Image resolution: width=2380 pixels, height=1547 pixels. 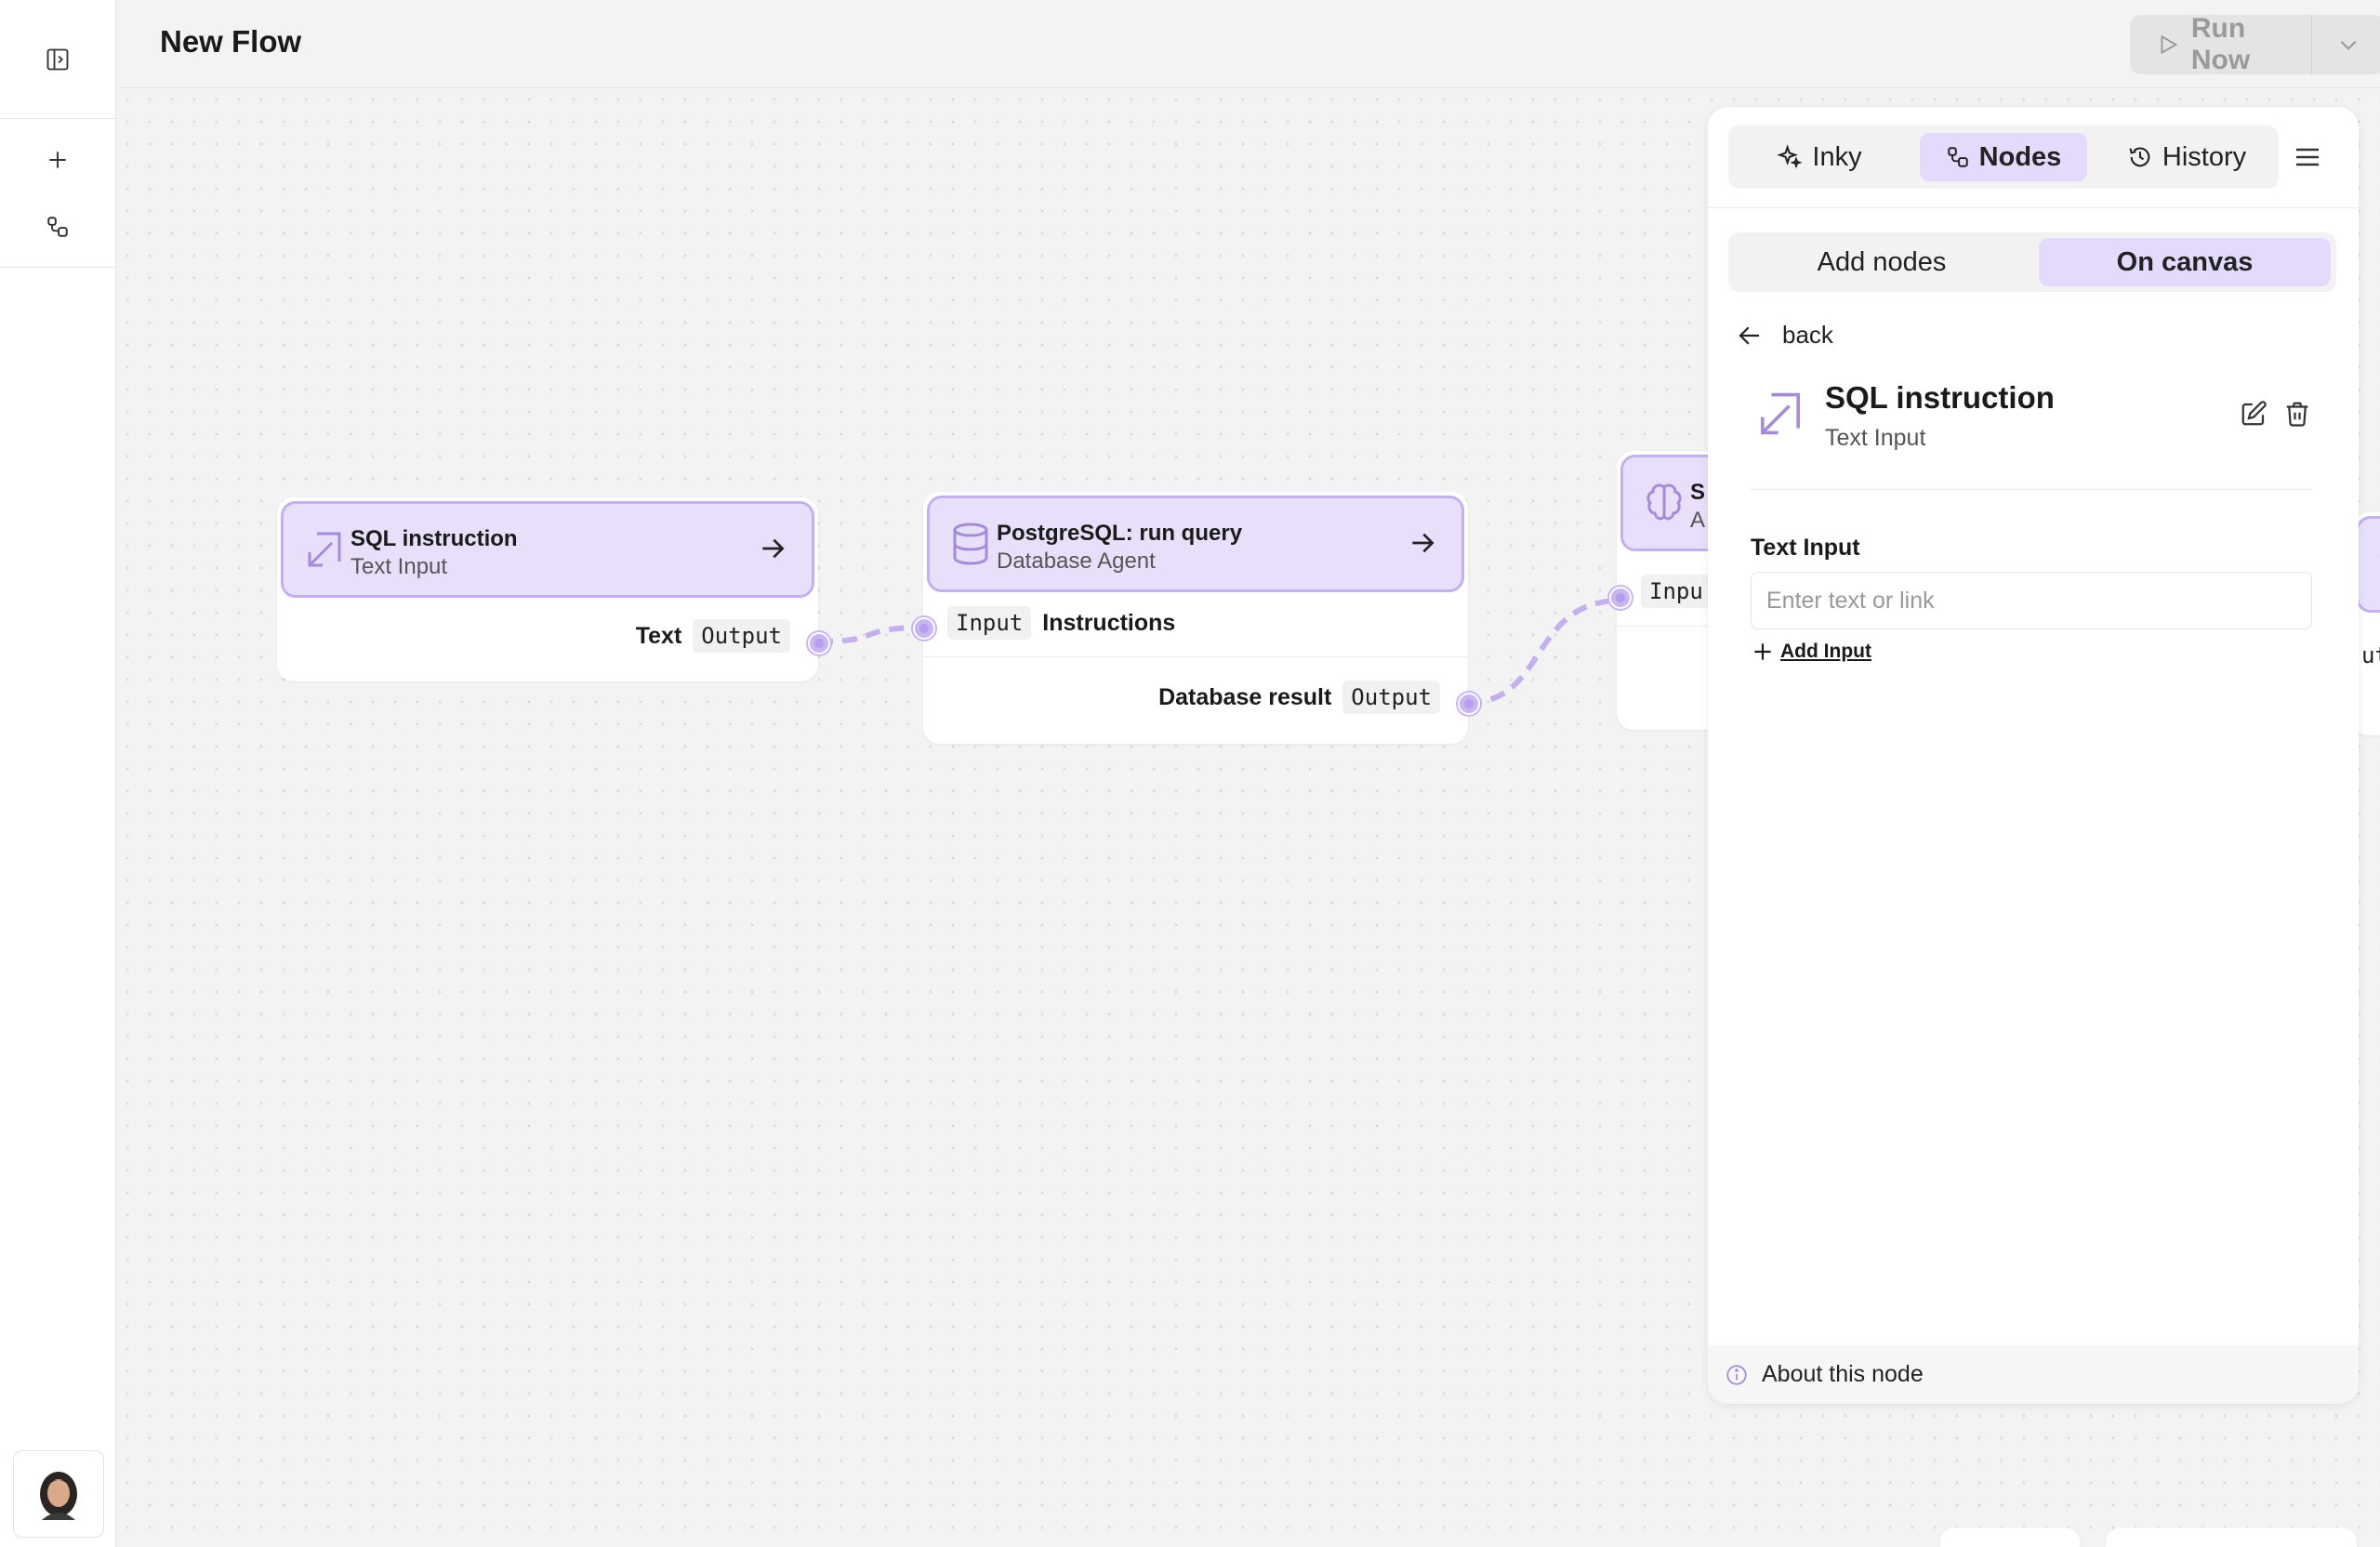 What do you see at coordinates (2231, 1537) in the screenshot?
I see `view-controls` at bounding box center [2231, 1537].